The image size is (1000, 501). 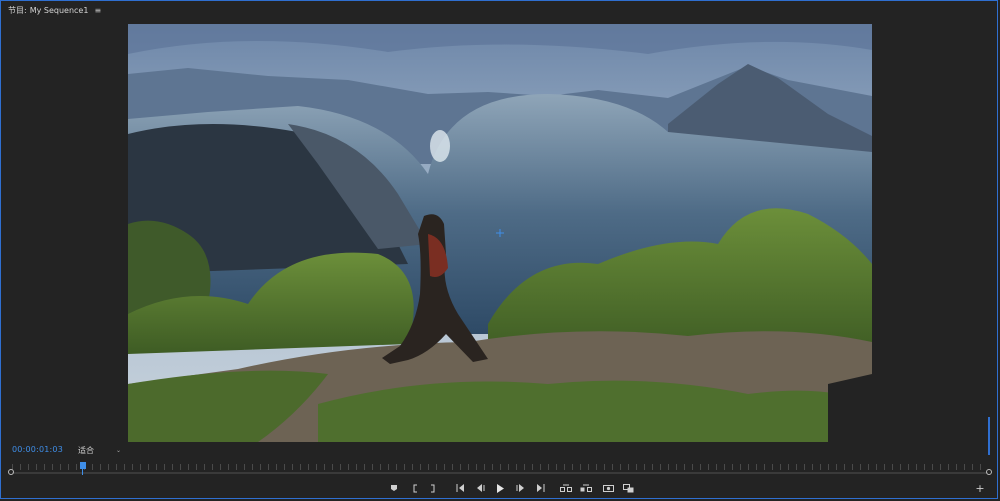 I want to click on scrollbar-left-handle, so click(x=11, y=472).